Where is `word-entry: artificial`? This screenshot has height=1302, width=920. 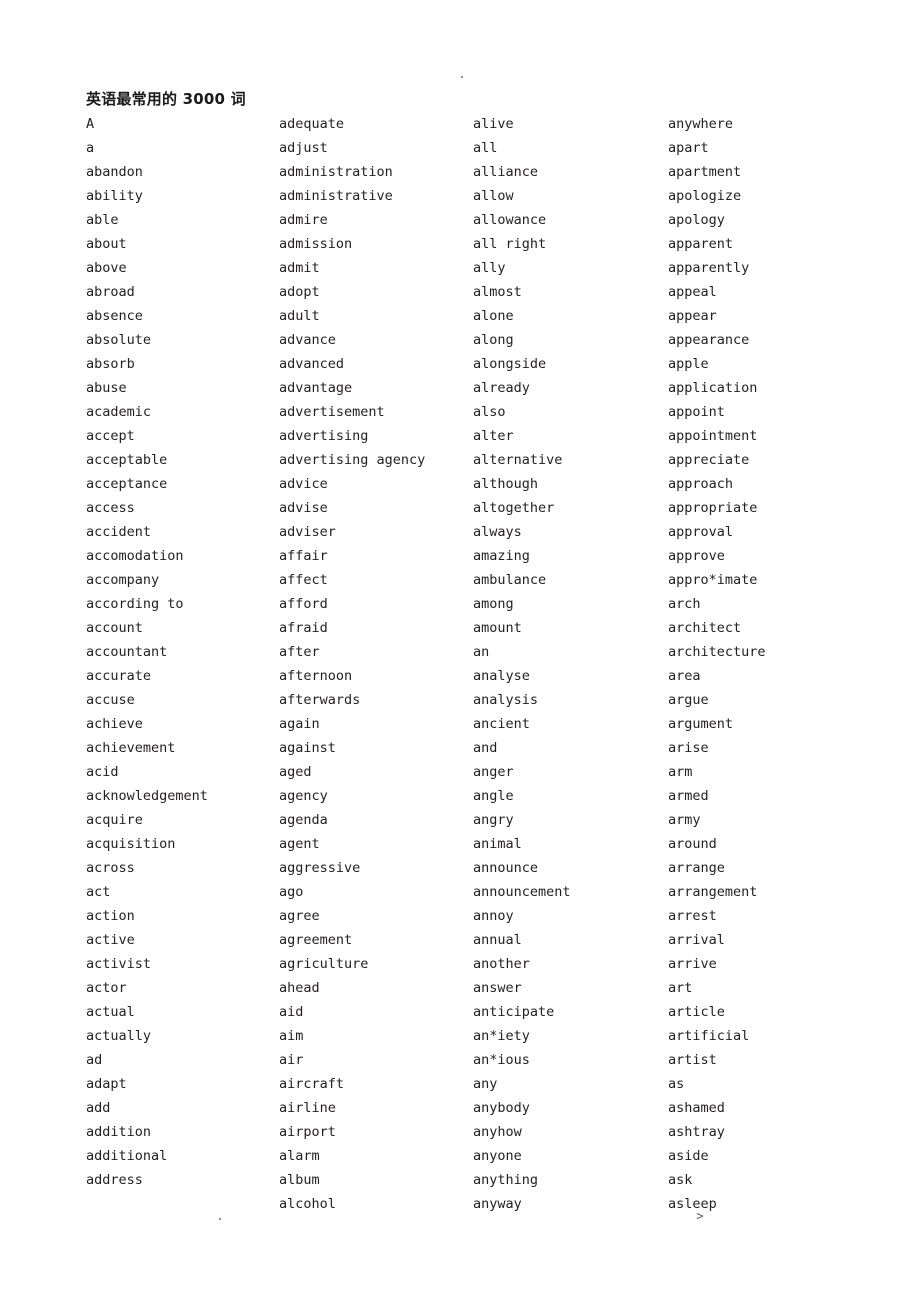 word-entry: artificial is located at coordinates (709, 1036).